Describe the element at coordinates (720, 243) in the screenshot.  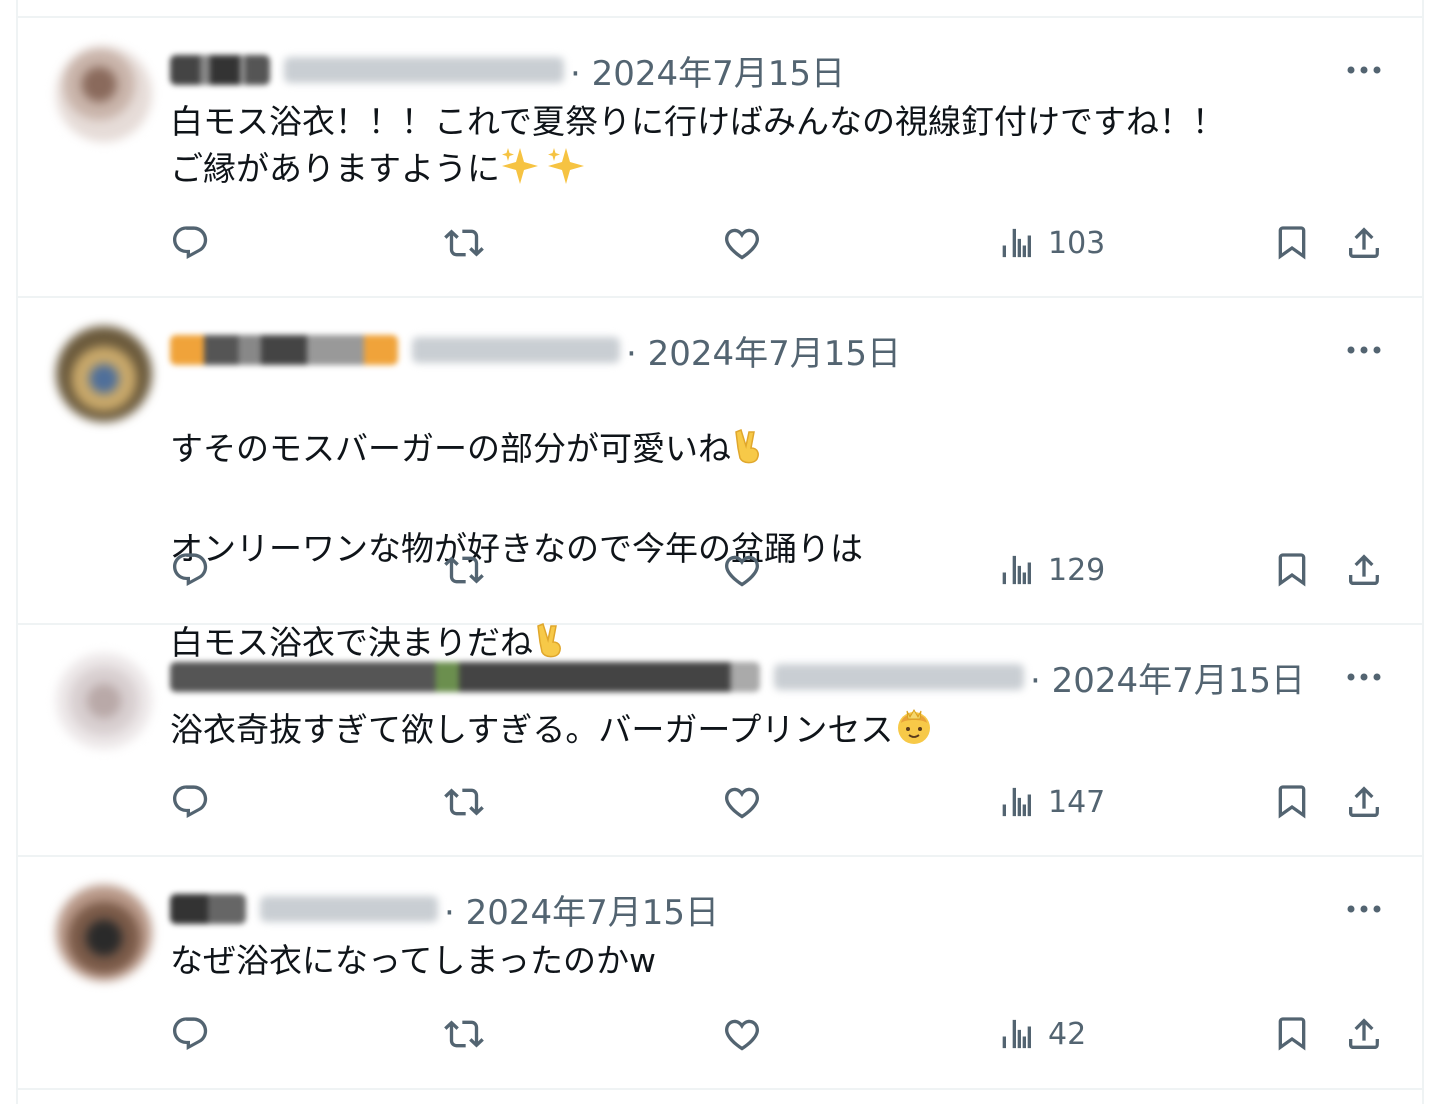
I see `post-actions: 103` at that location.